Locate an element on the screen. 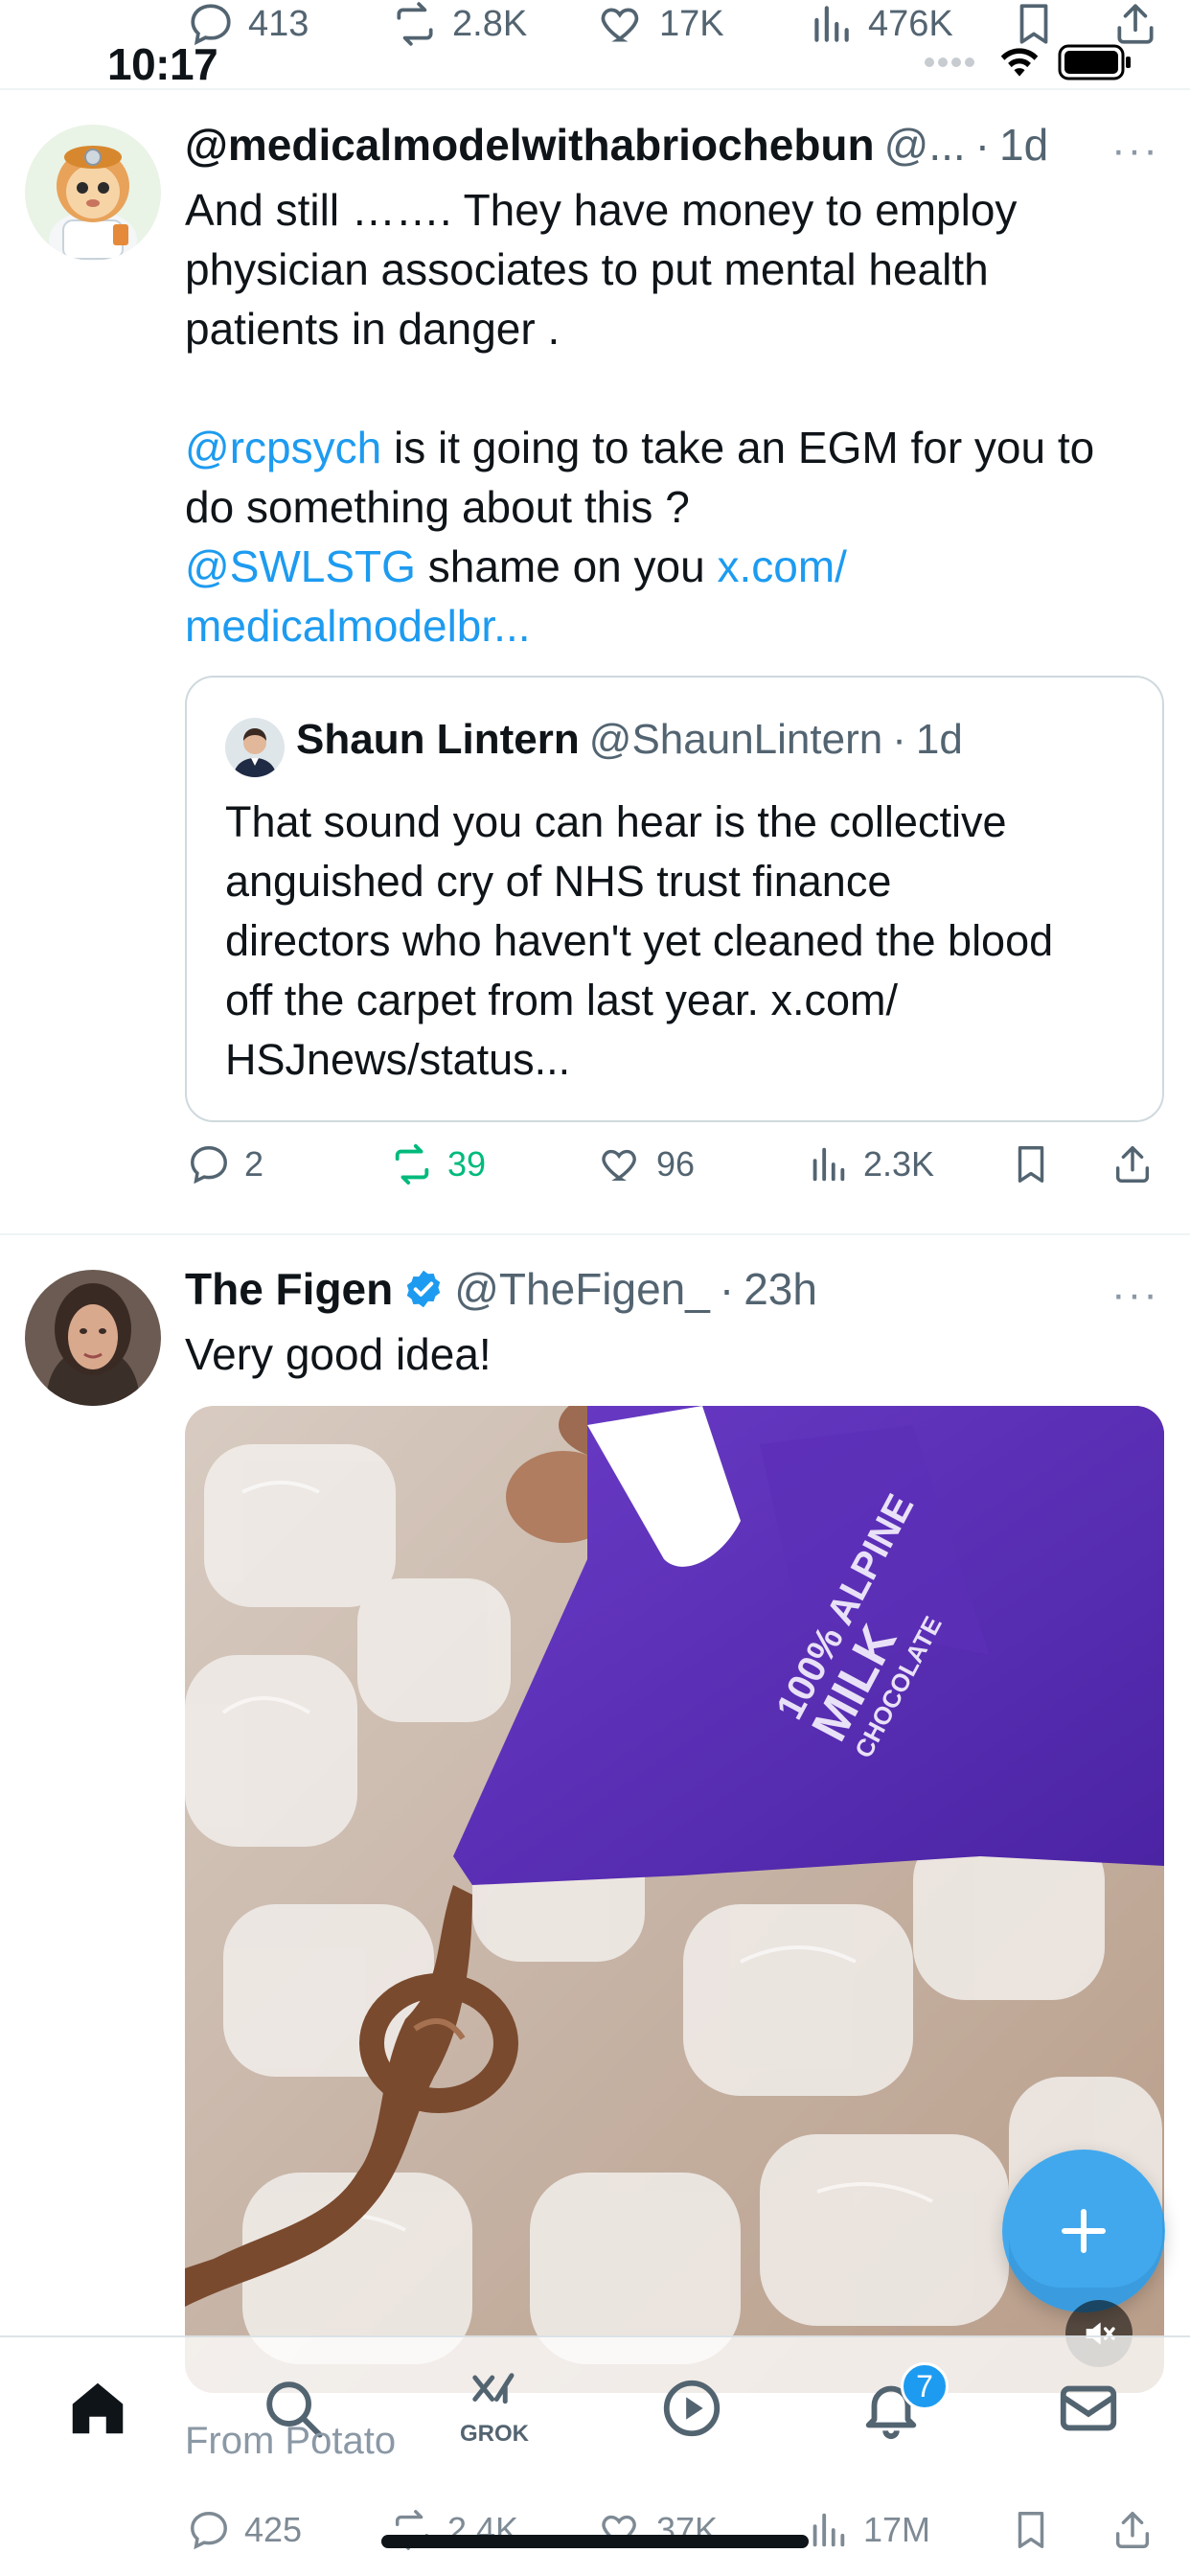 This screenshot has height=2576, width=1190. nav-home is located at coordinates (98, 2408).